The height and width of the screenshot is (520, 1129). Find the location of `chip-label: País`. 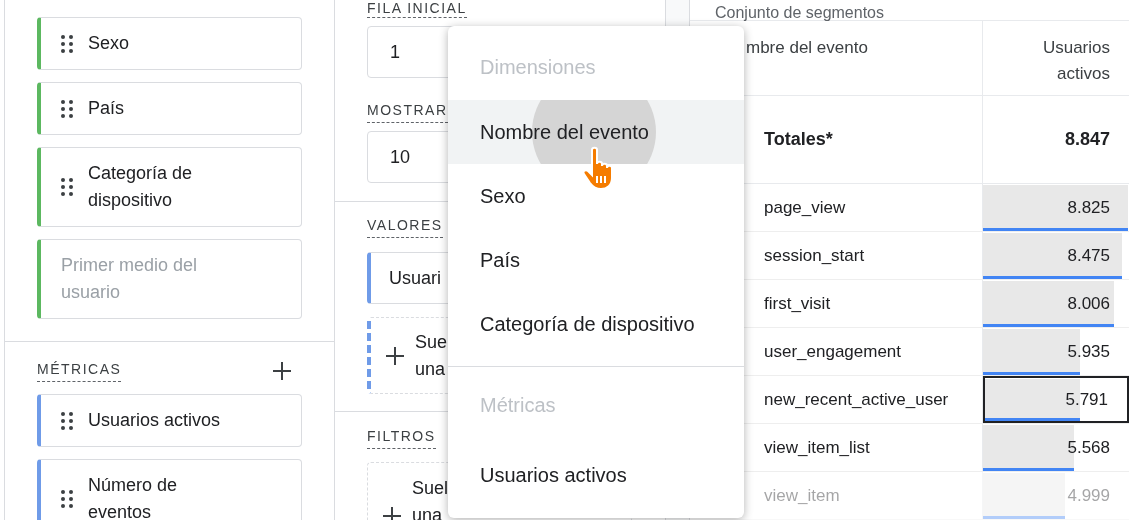

chip-label: País is located at coordinates (107, 108).